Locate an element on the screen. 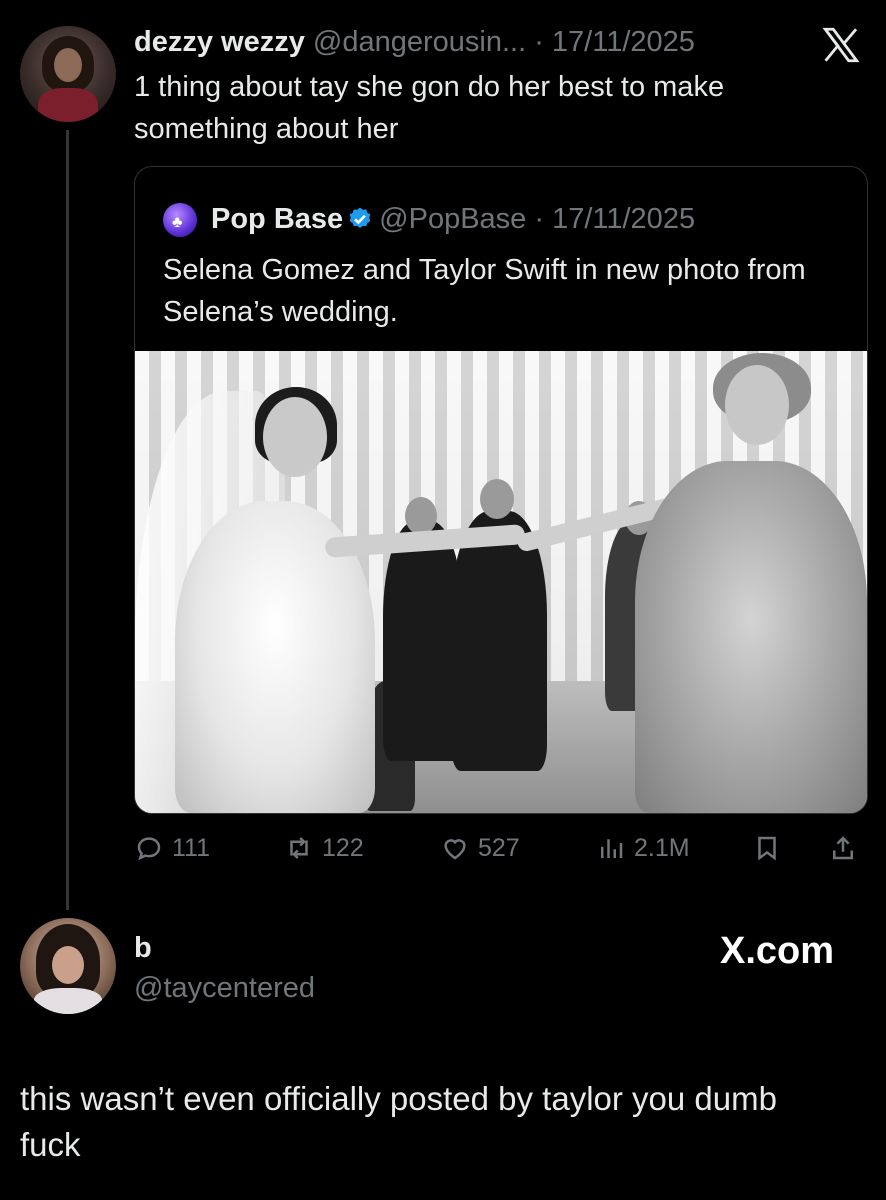 The image size is (886, 1200). views-count: 2.1M is located at coordinates (662, 847).